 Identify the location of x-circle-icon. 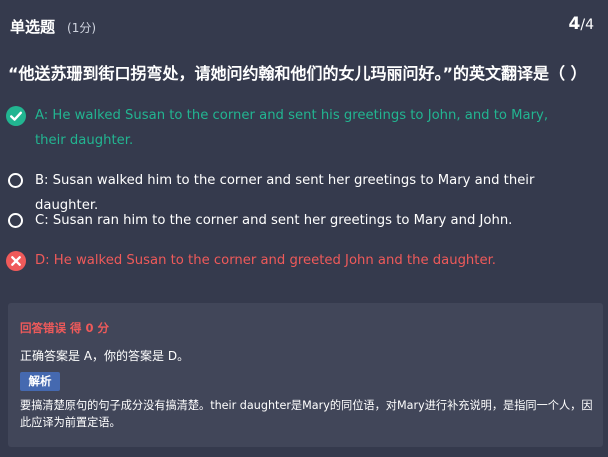
(16, 261).